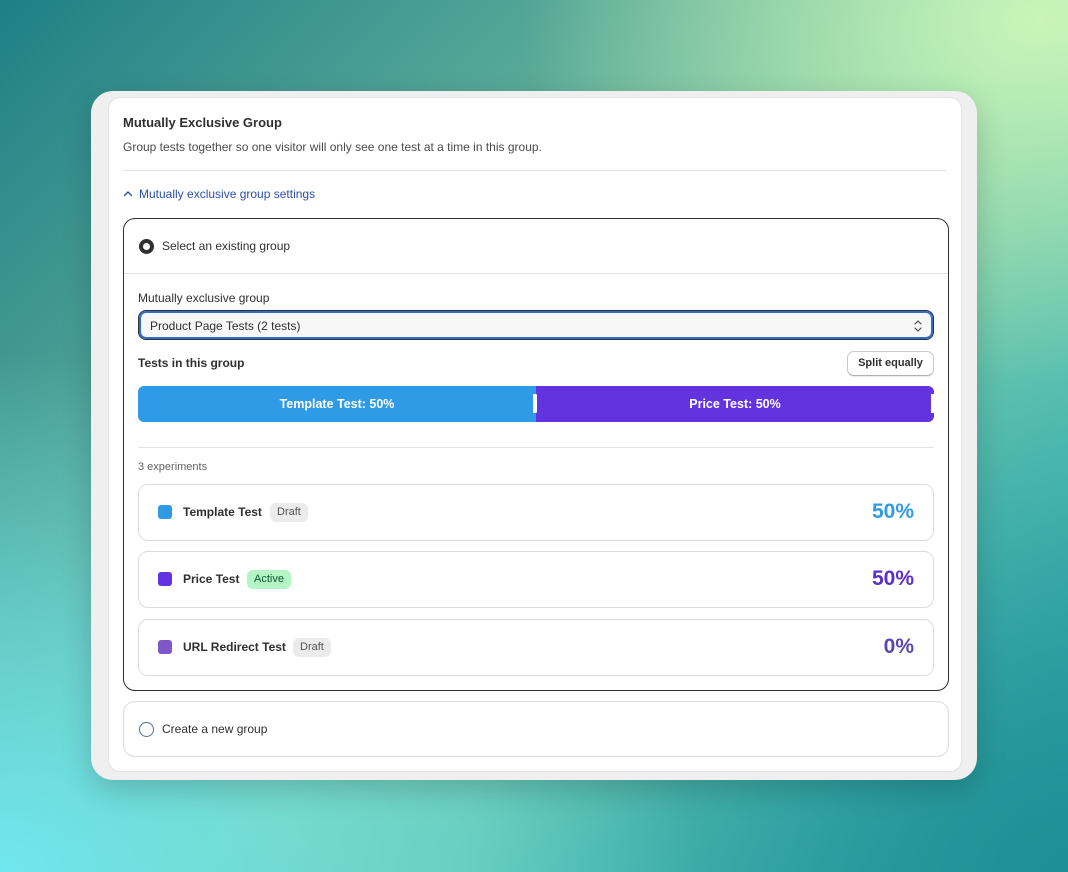 The image size is (1068, 872). I want to click on group-settings-toggle: Mutually exclusive group settings, so click(219, 194).